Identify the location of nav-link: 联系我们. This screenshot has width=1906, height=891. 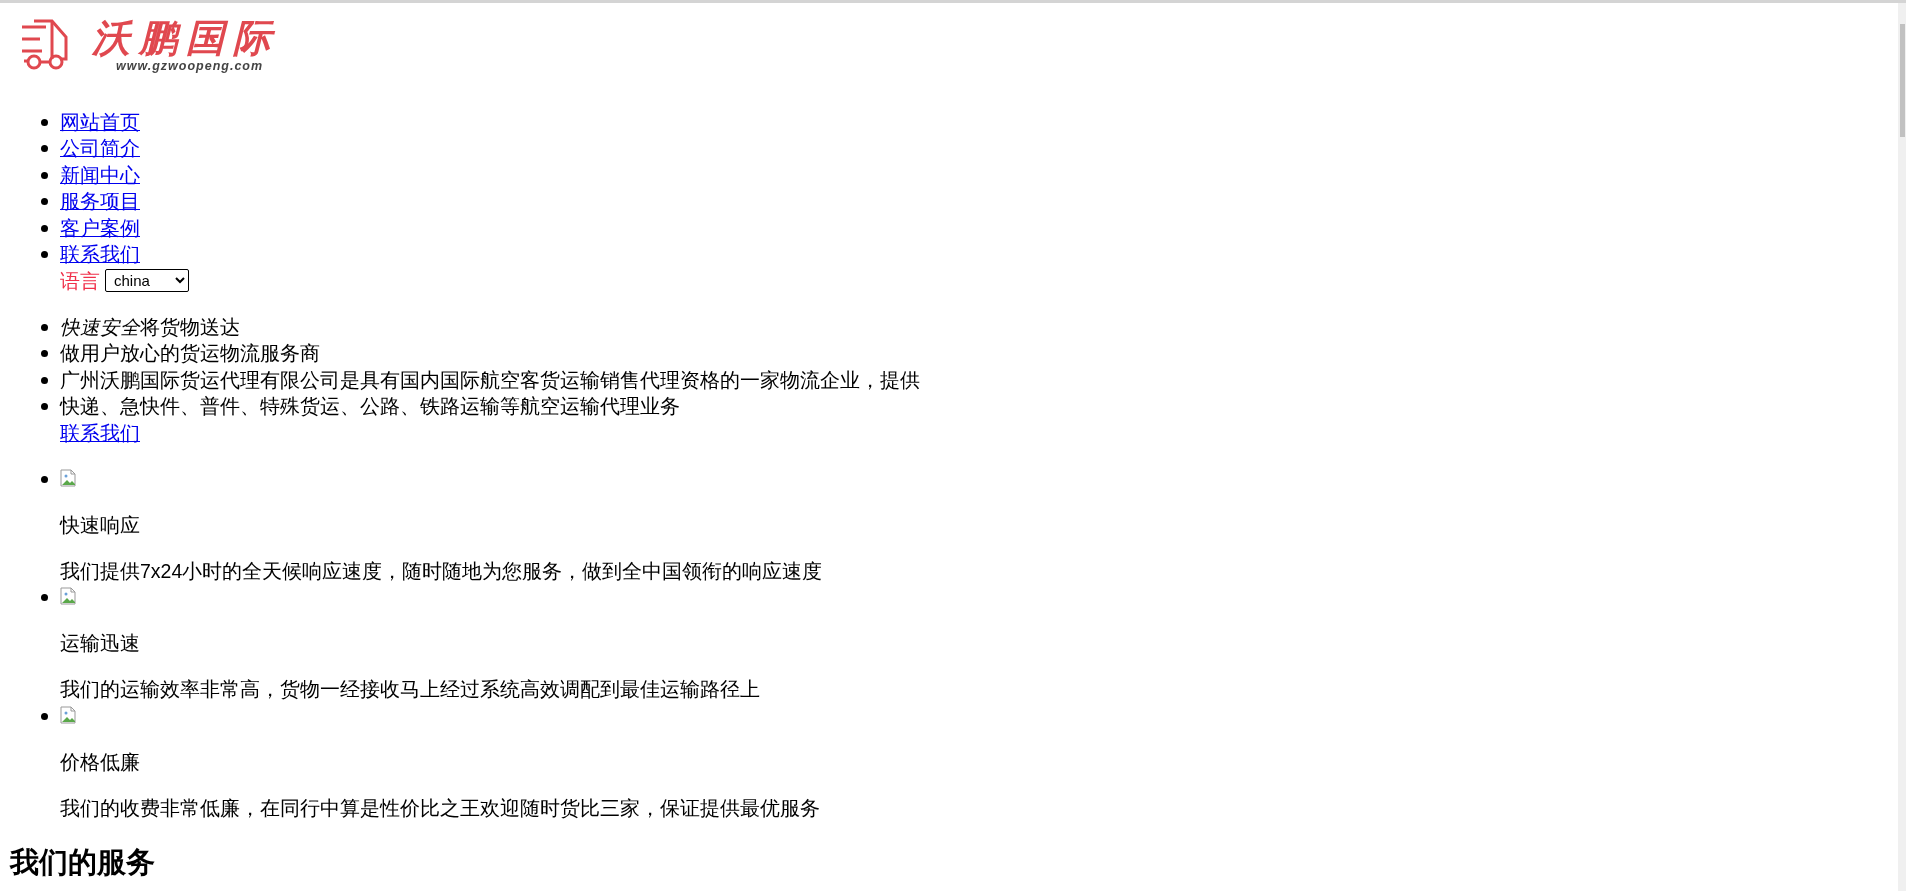
(100, 254).